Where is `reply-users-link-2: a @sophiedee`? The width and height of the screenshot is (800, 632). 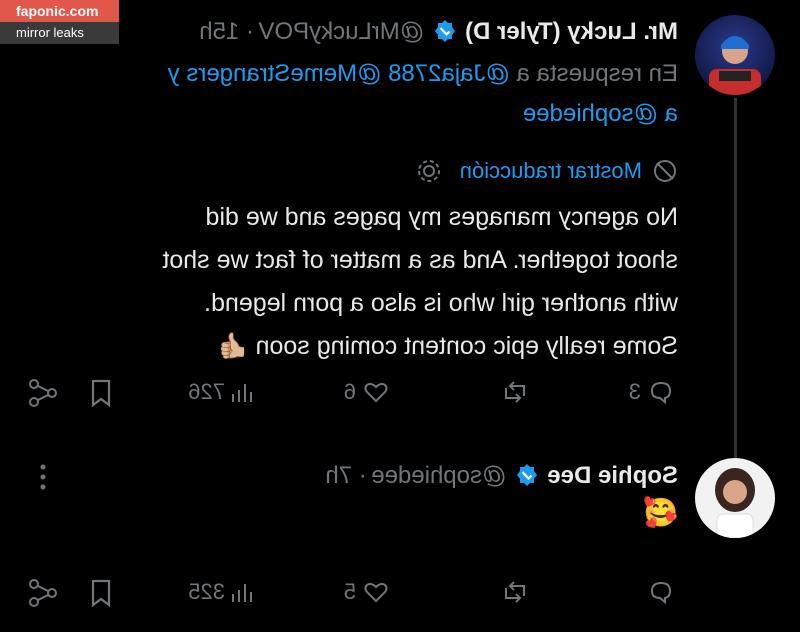
reply-users-link-2: a @sophiedee is located at coordinates (600, 113).